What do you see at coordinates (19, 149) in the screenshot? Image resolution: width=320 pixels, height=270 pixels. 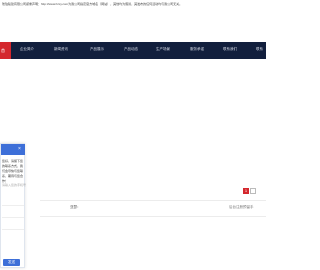 I see `close-icon: ×` at bounding box center [19, 149].